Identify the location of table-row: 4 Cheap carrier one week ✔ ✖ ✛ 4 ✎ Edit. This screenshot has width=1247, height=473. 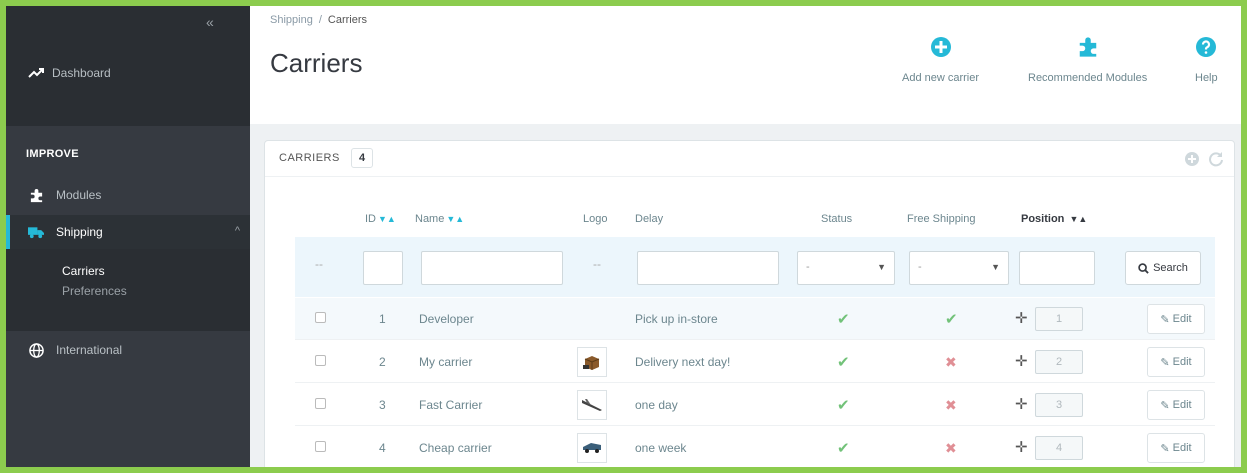
(755, 447).